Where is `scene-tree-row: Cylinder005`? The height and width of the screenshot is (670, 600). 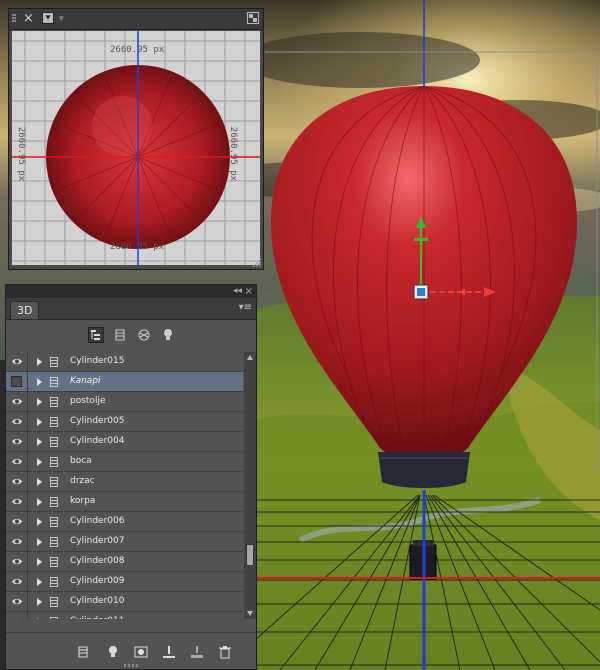
scene-tree-row: Cylinder005 is located at coordinates (124, 422).